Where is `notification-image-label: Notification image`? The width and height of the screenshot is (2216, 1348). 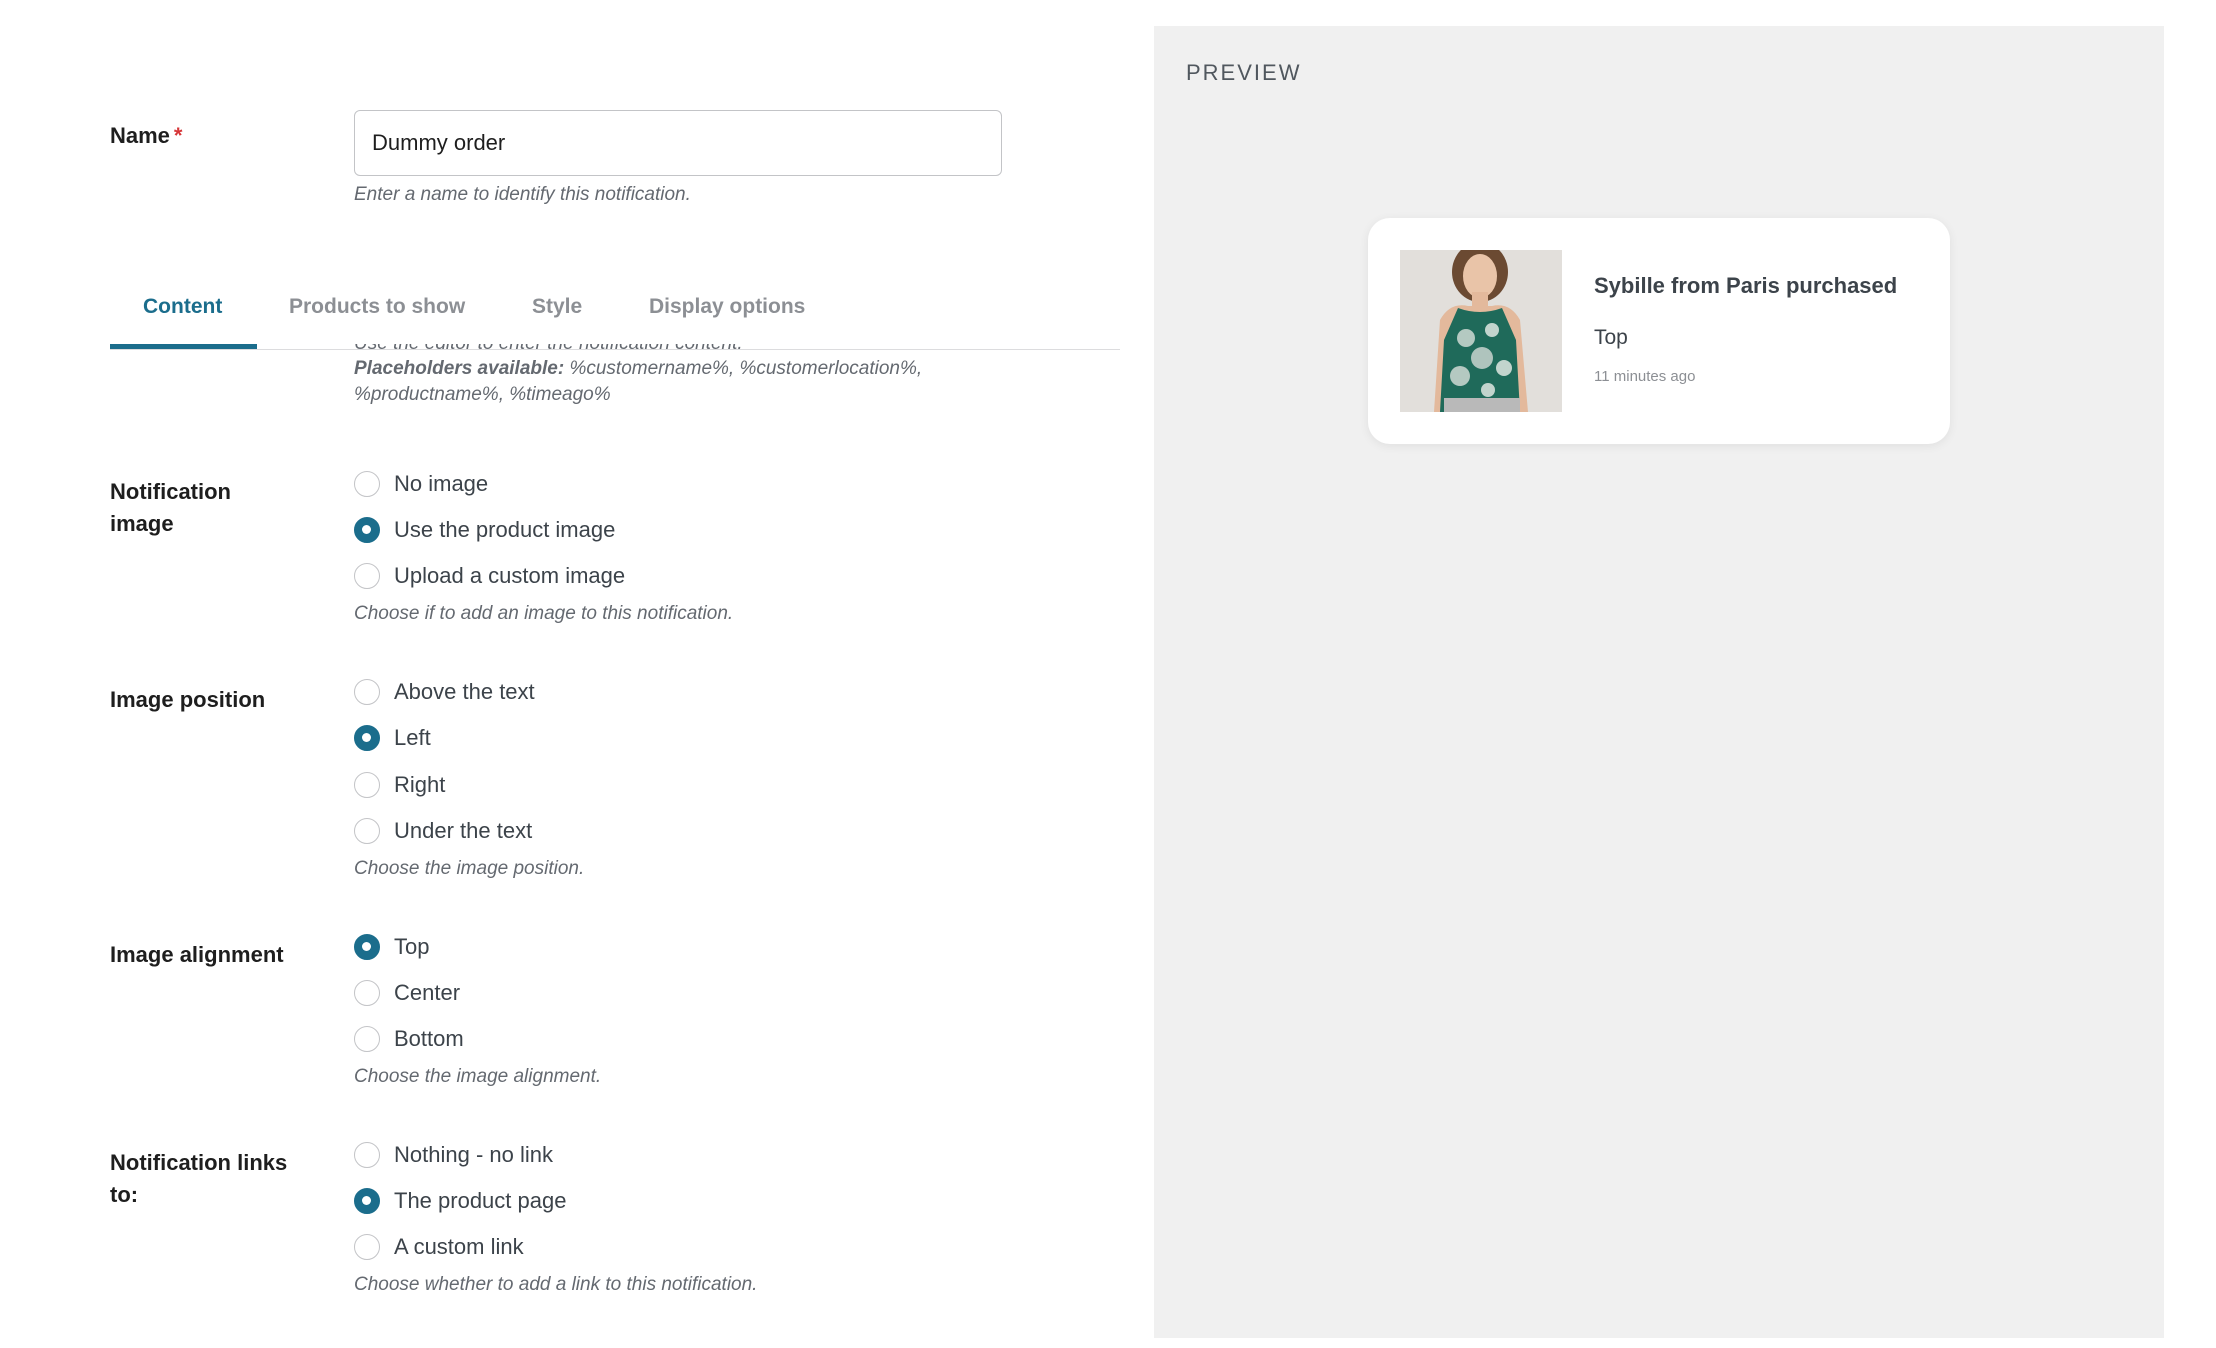
notification-image-label: Notification image is located at coordinates (170, 507).